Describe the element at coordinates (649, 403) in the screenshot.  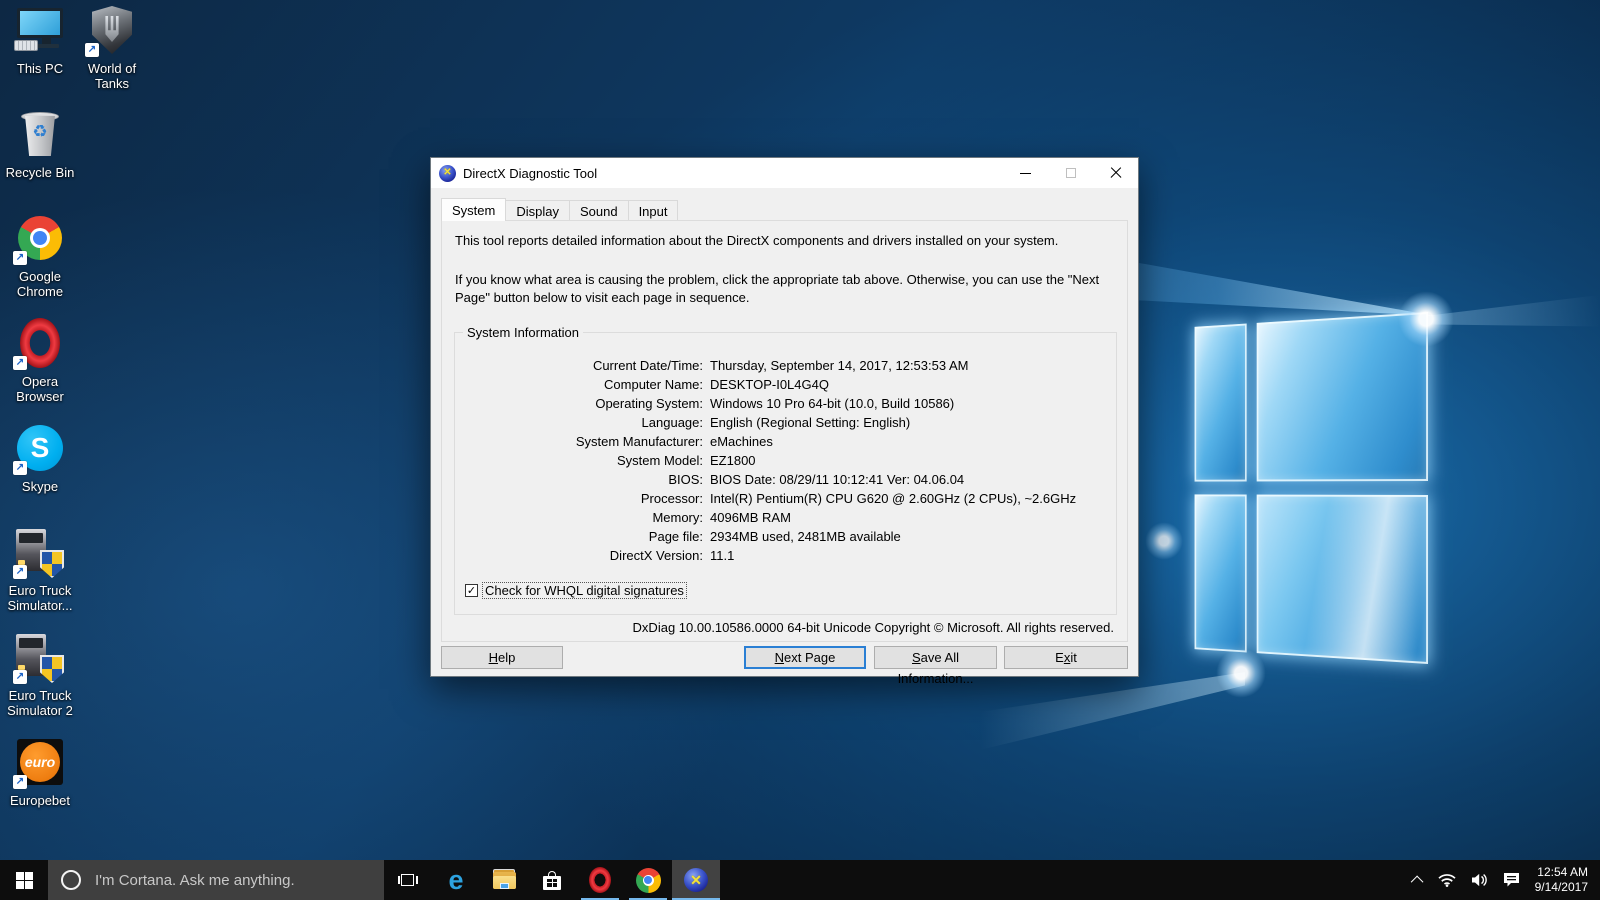
I see `info-label: Operating System:` at that location.